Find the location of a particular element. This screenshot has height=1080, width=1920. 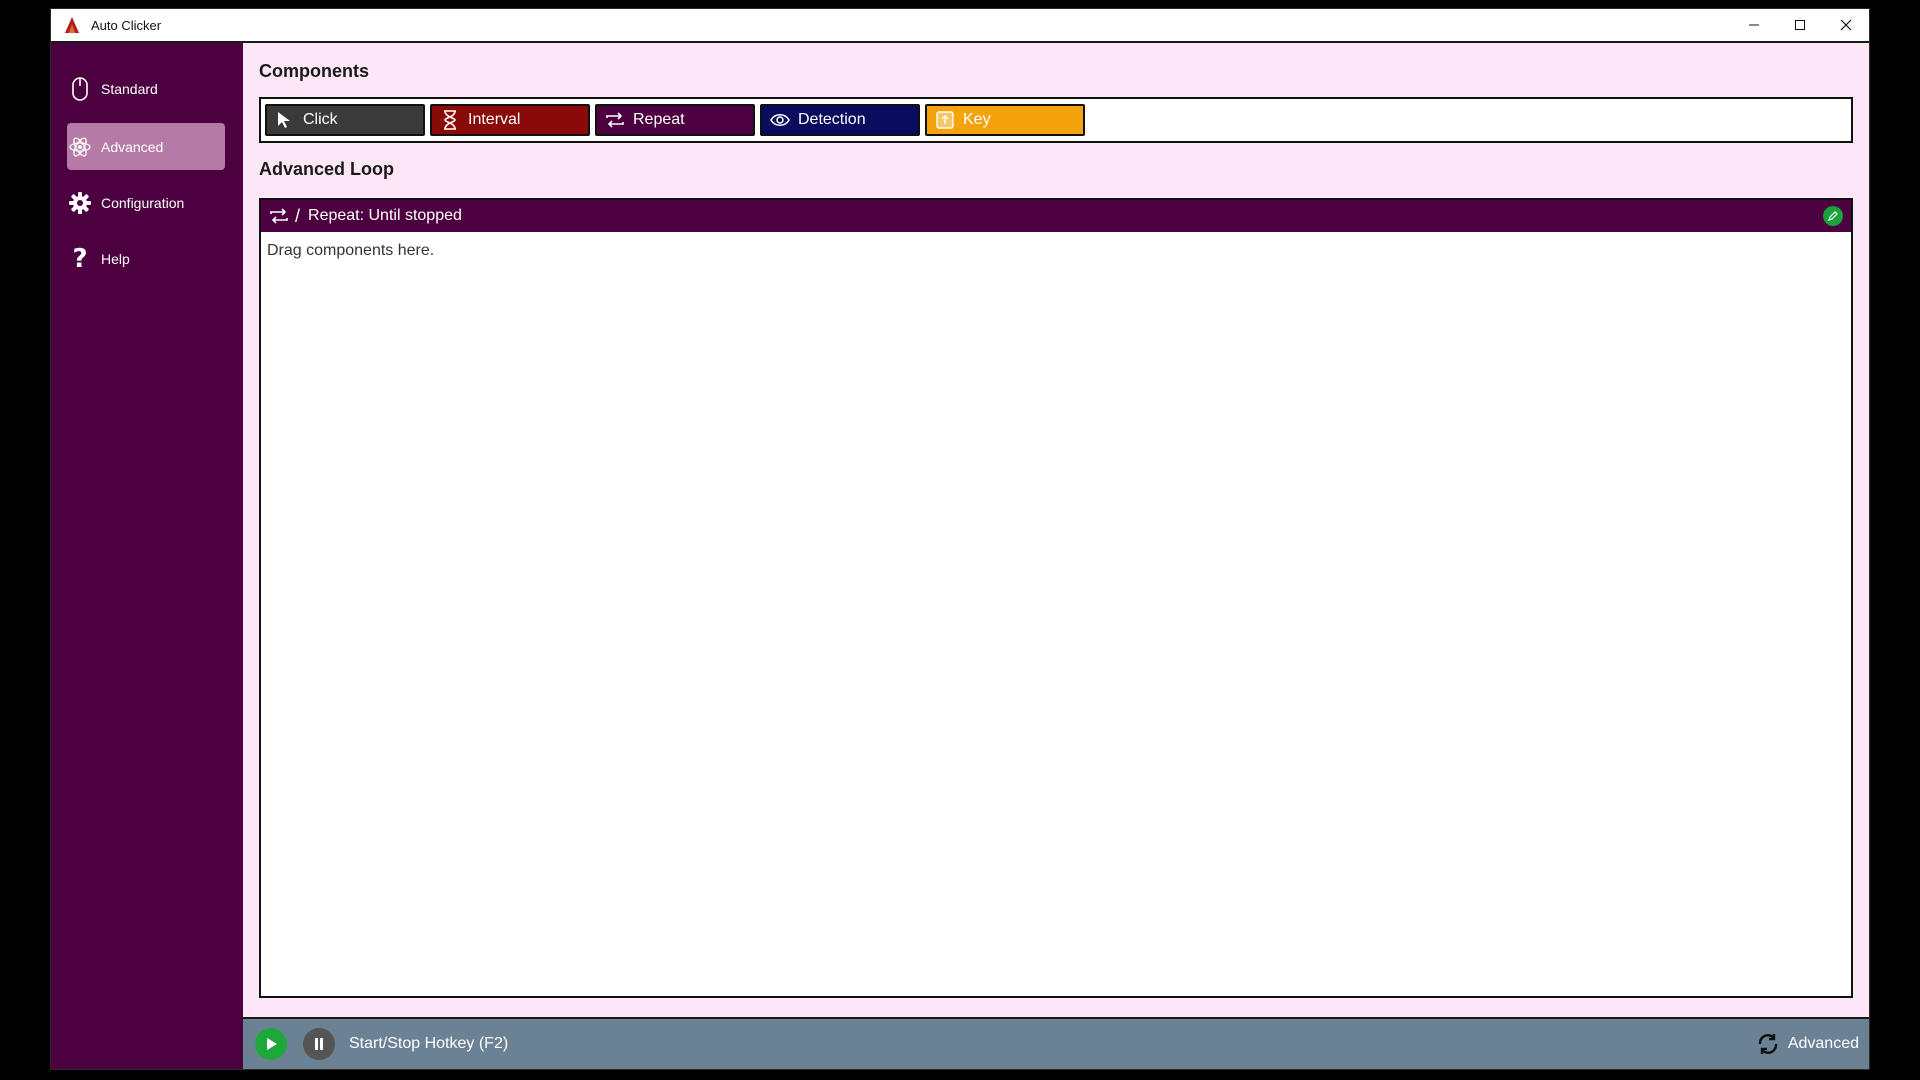

component-detection-button: Detection is located at coordinates (840, 120).